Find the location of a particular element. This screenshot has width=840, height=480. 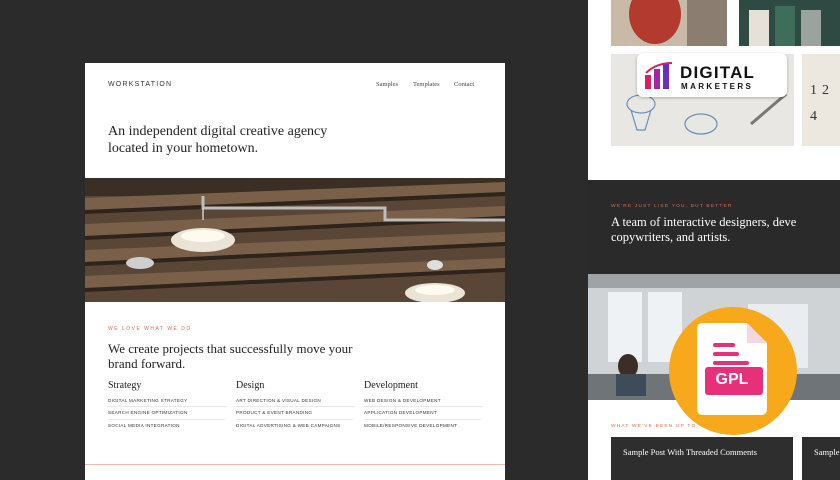

footer-divider is located at coordinates (295, 464).